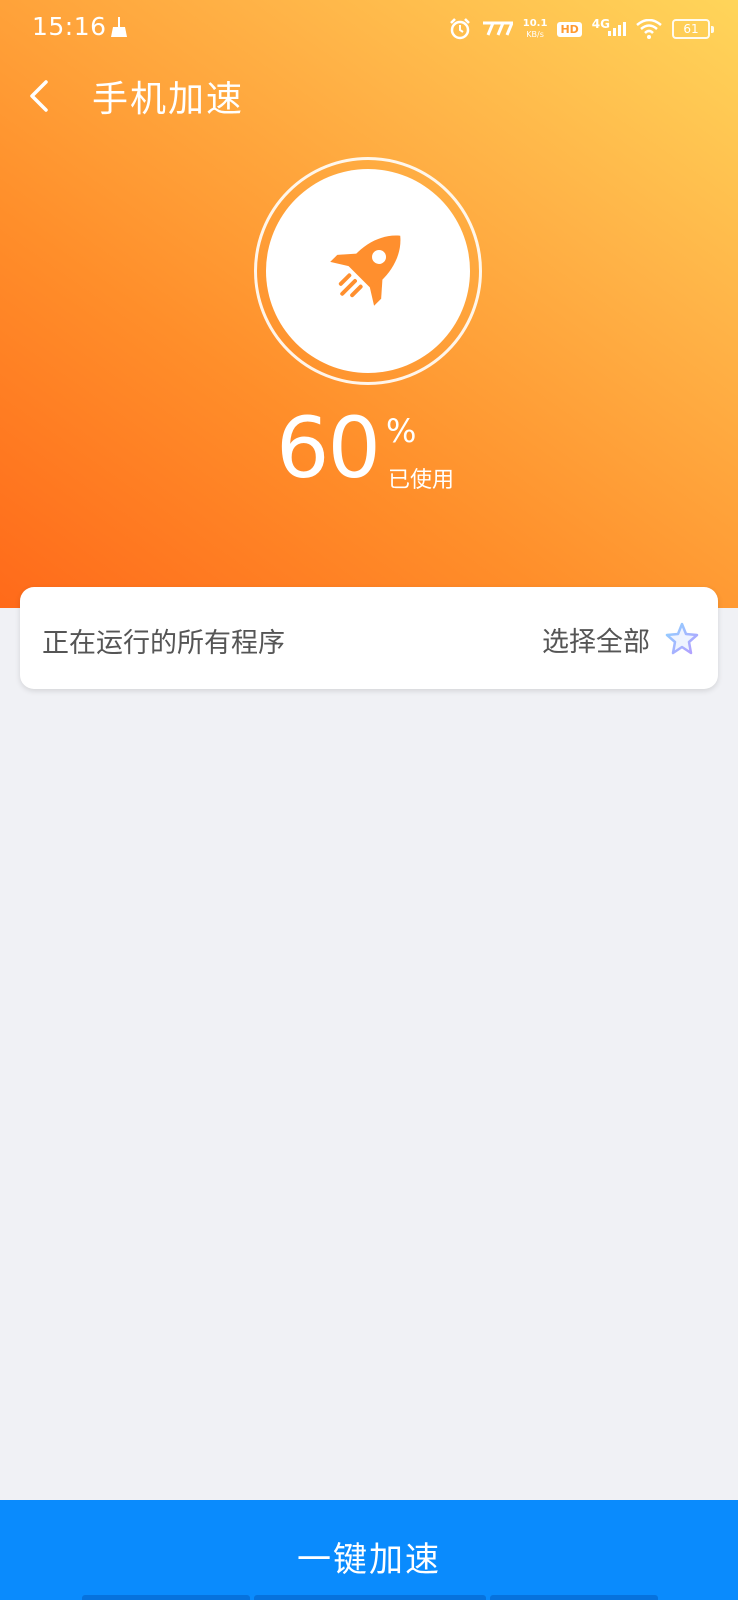  I want to click on hd-badge: HD, so click(569, 29).